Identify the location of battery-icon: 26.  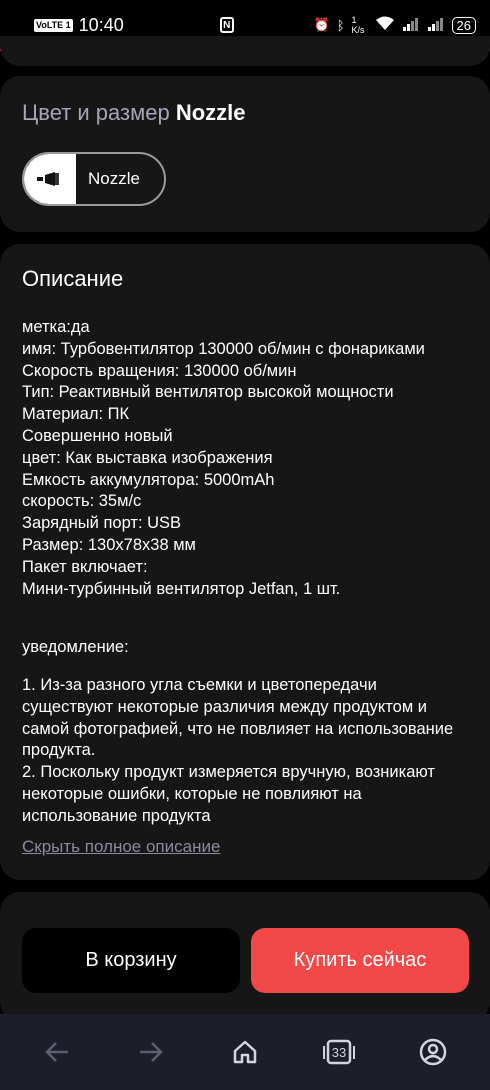
(463, 25).